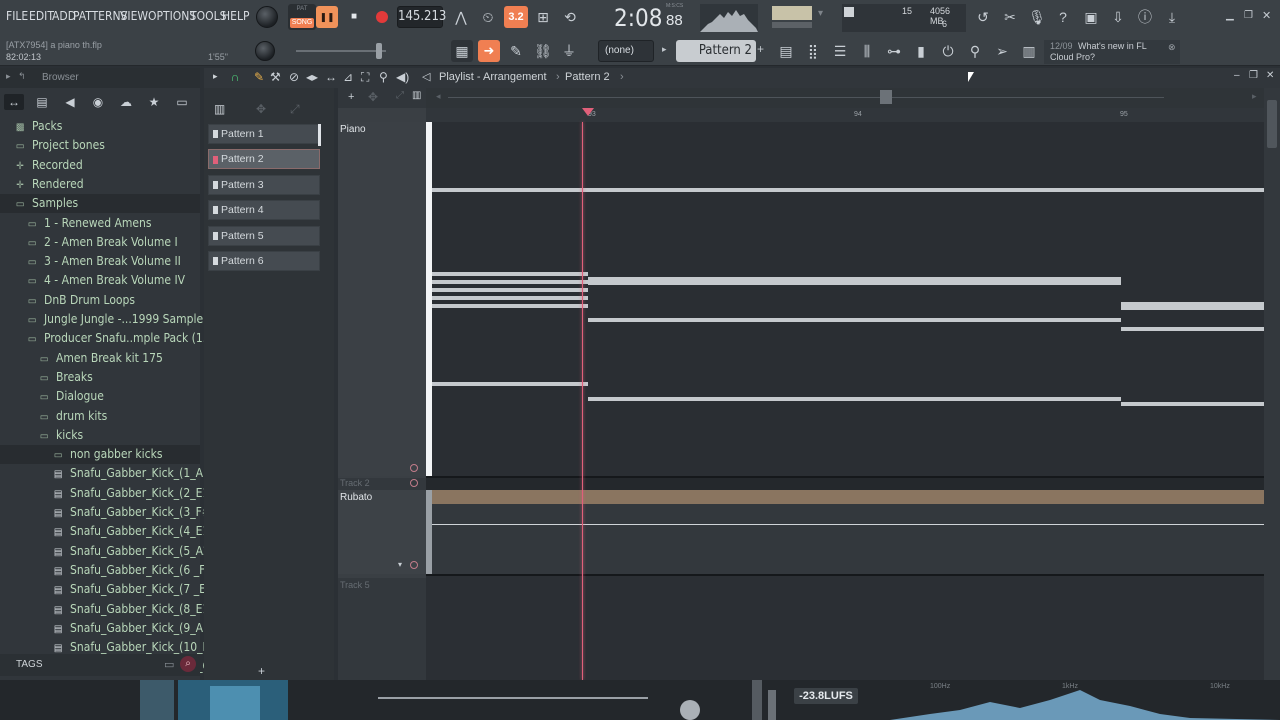 This screenshot has width=1280, height=720. What do you see at coordinates (1253, 75) in the screenshot?
I see `playlist-maximize-icon: ❐` at bounding box center [1253, 75].